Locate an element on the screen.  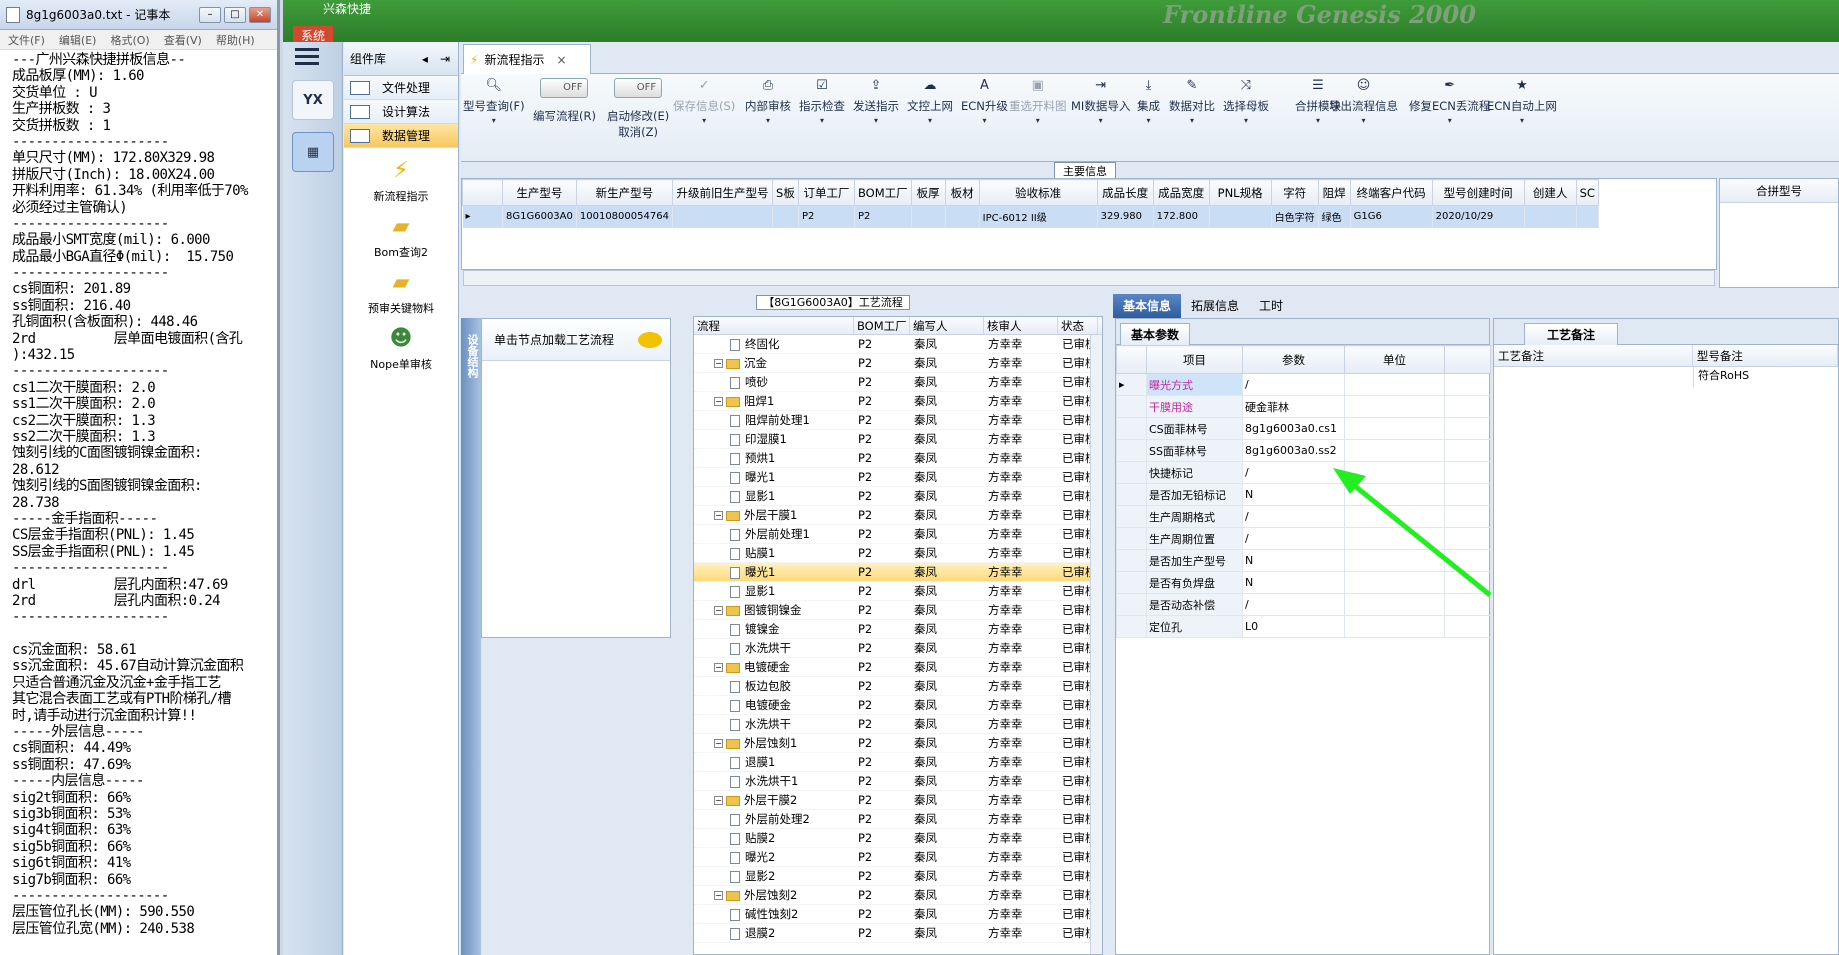
tab-extended-info: 拓展信息 is located at coordinates (1215, 306).